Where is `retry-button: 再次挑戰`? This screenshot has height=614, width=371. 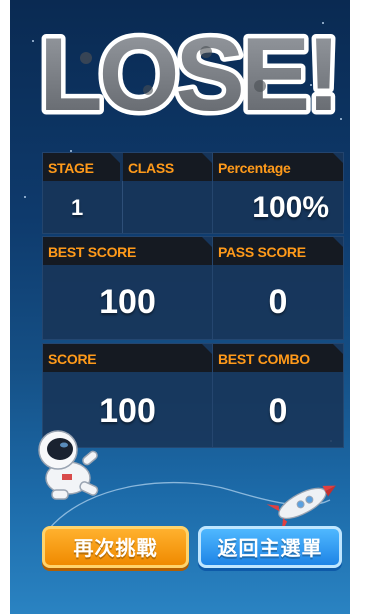
retry-button: 再次挑戰 is located at coordinates (115, 547).